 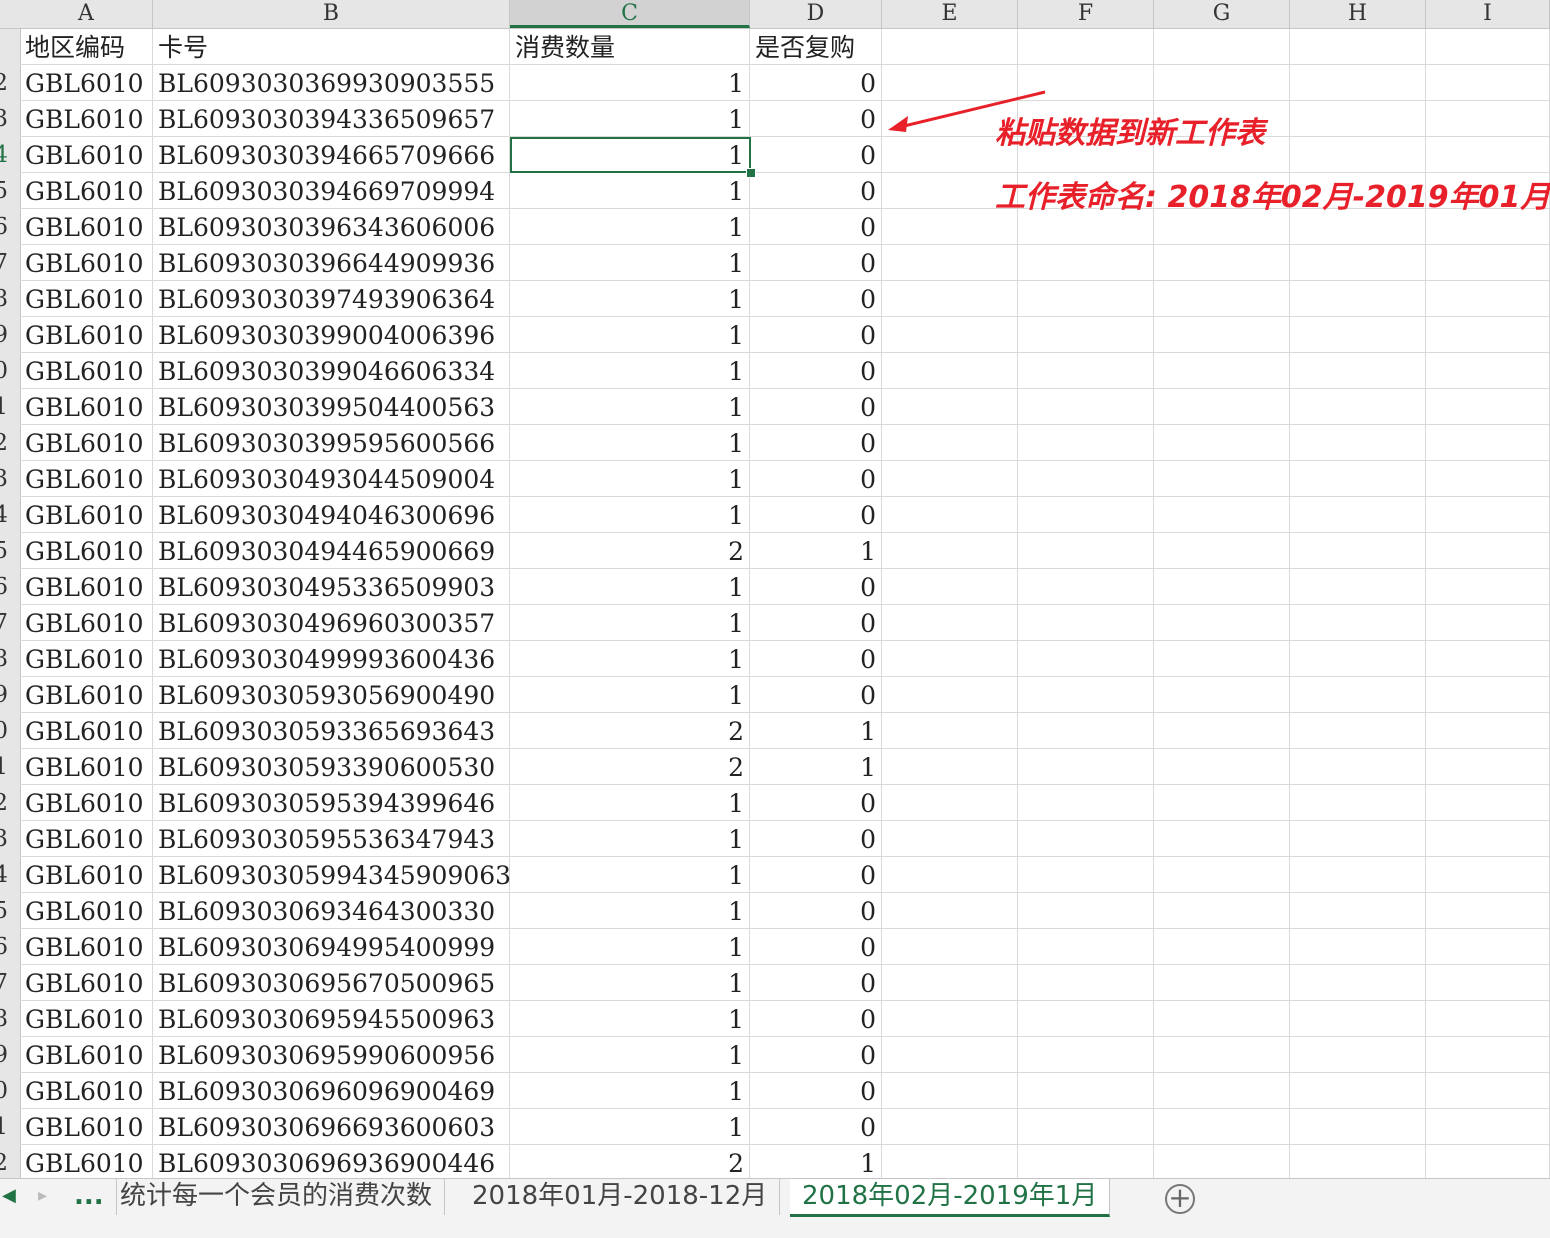 I want to click on row-number: 4, so click(x=10, y=155).